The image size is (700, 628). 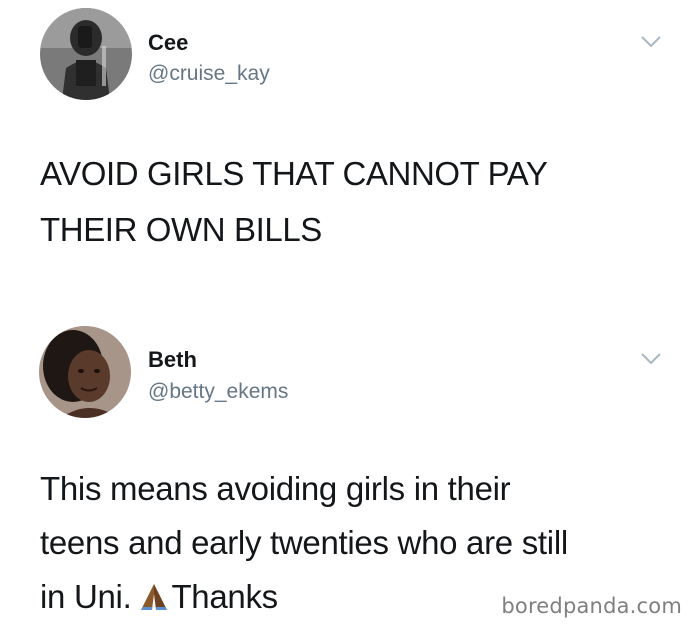 What do you see at coordinates (218, 392) in the screenshot?
I see `user-handle: @betty_ekems` at bounding box center [218, 392].